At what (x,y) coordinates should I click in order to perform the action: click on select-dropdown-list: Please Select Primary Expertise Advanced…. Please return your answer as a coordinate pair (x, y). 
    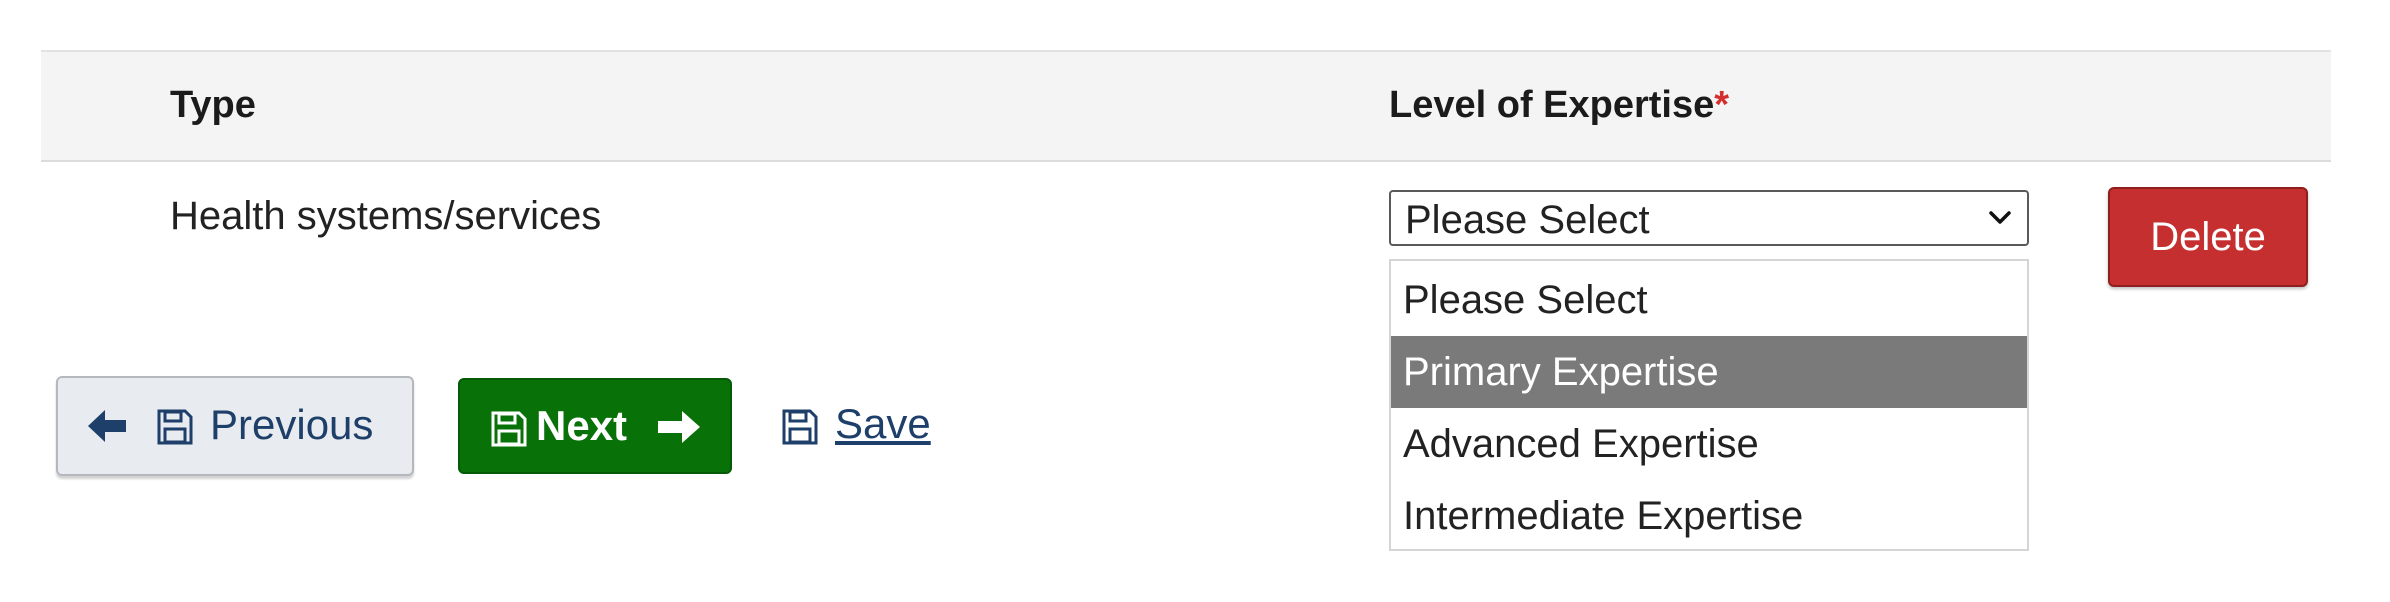
    Looking at the image, I should click on (1709, 405).